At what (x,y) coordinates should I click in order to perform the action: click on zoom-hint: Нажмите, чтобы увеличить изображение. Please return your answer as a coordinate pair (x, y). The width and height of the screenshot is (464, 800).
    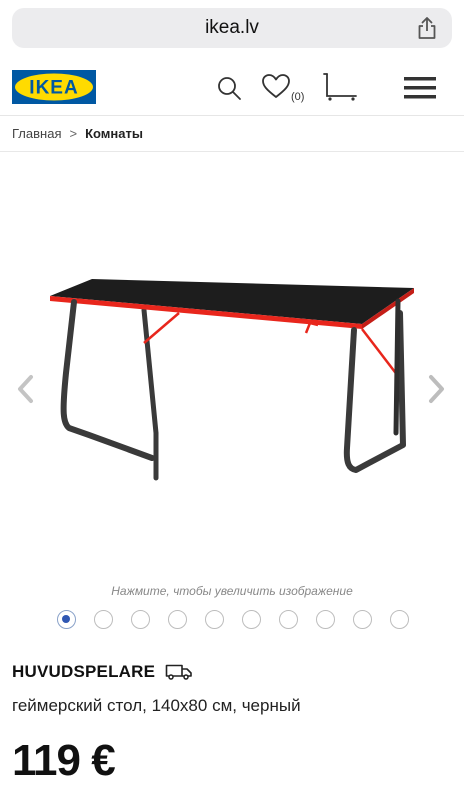
    Looking at the image, I should click on (232, 591).